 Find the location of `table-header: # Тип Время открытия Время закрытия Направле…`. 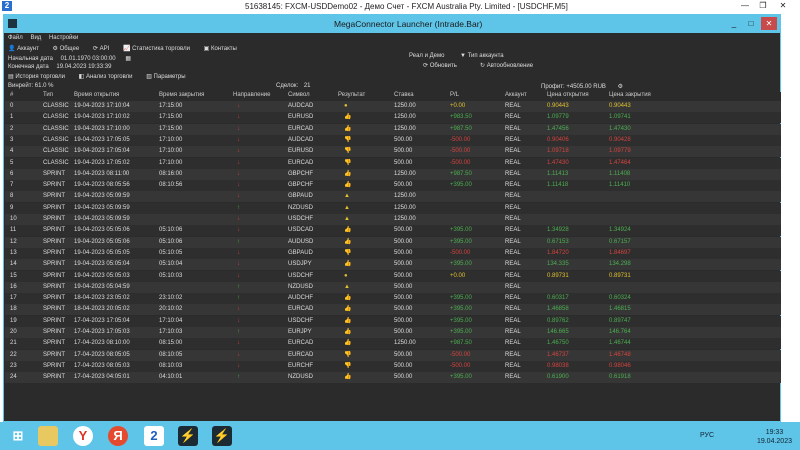

table-header: # Тип Время открытия Время закрытия Направле… is located at coordinates (393, 96).